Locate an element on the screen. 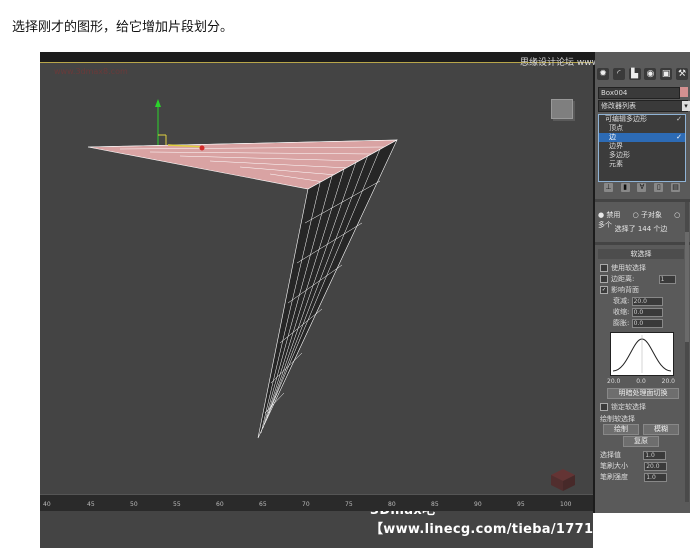 This screenshot has width=693, height=548. revert-button: 复原 is located at coordinates (641, 441).